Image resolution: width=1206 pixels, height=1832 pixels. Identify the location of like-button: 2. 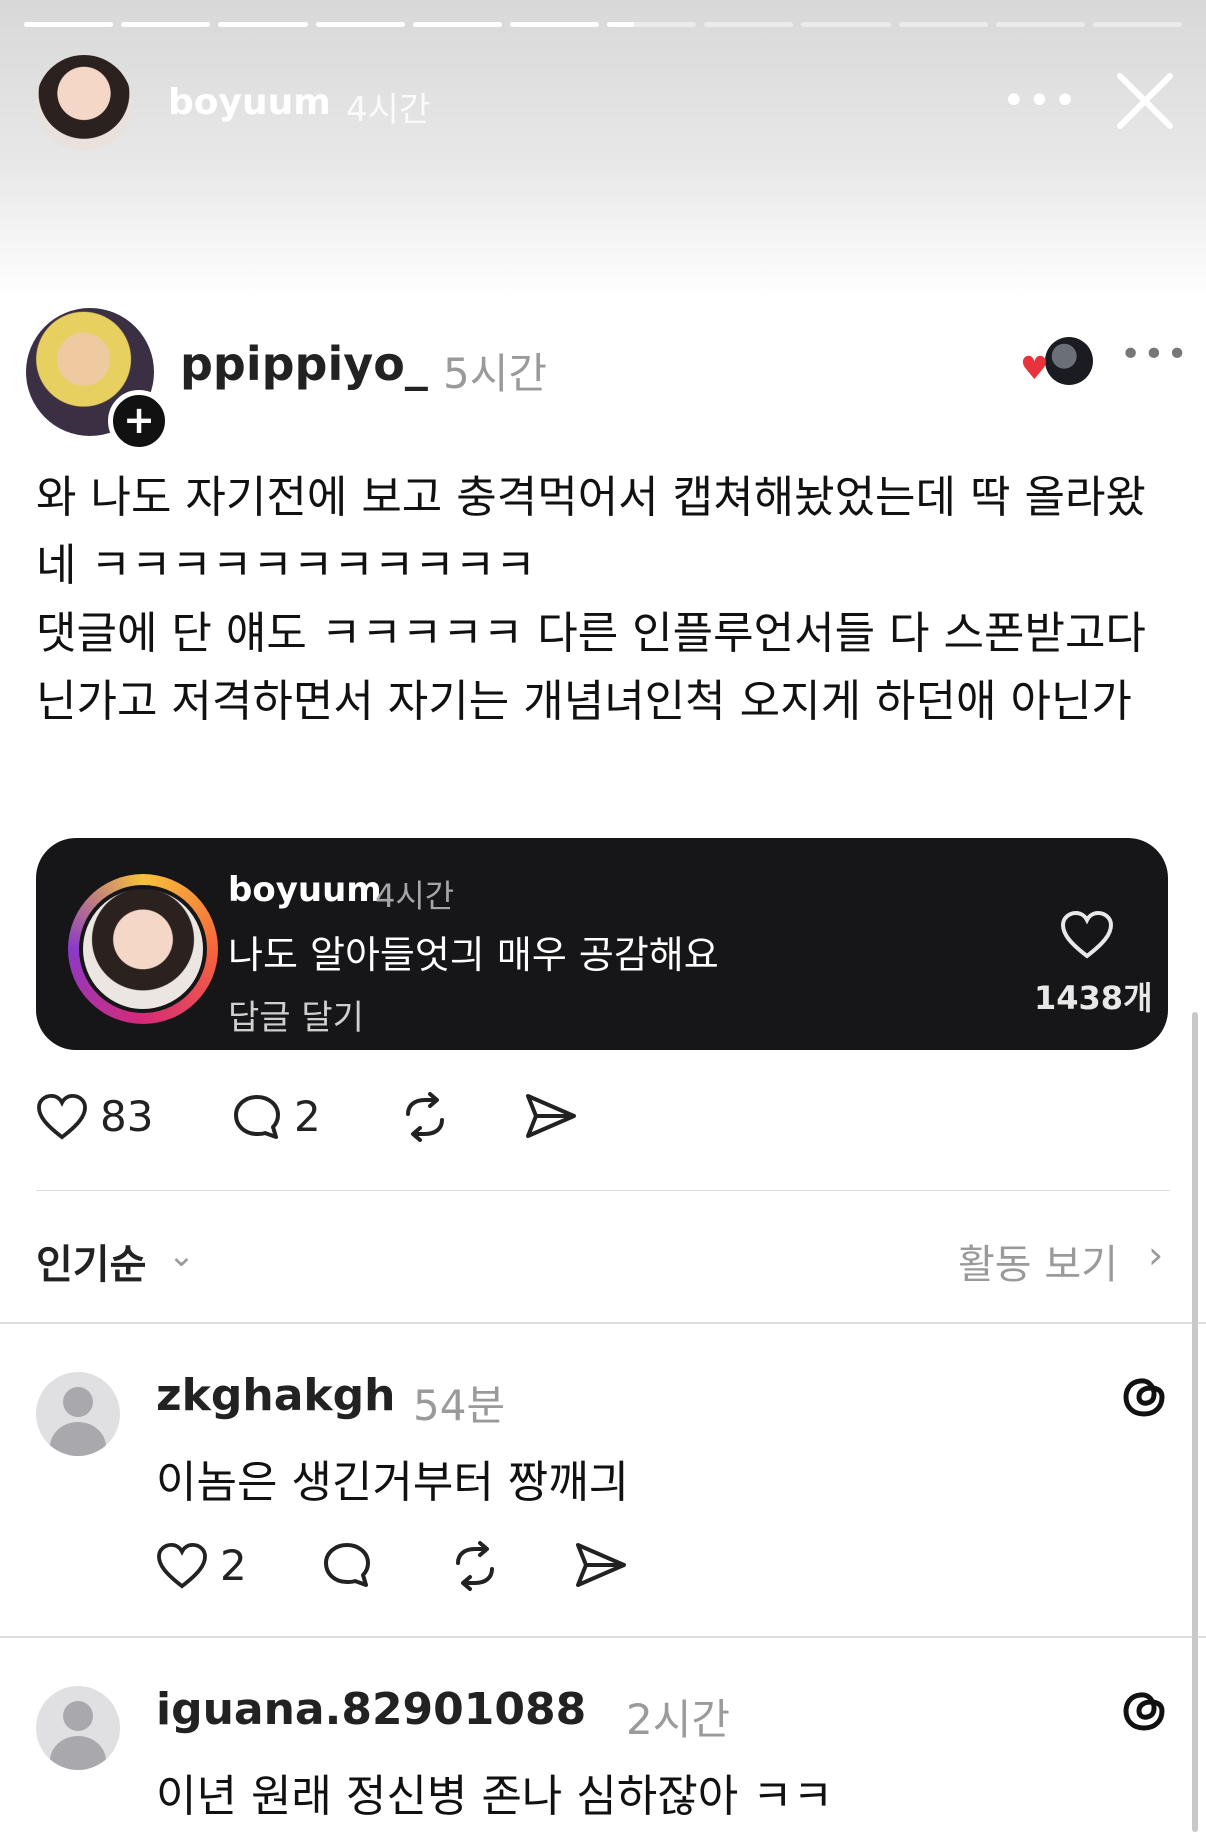
(201, 1565).